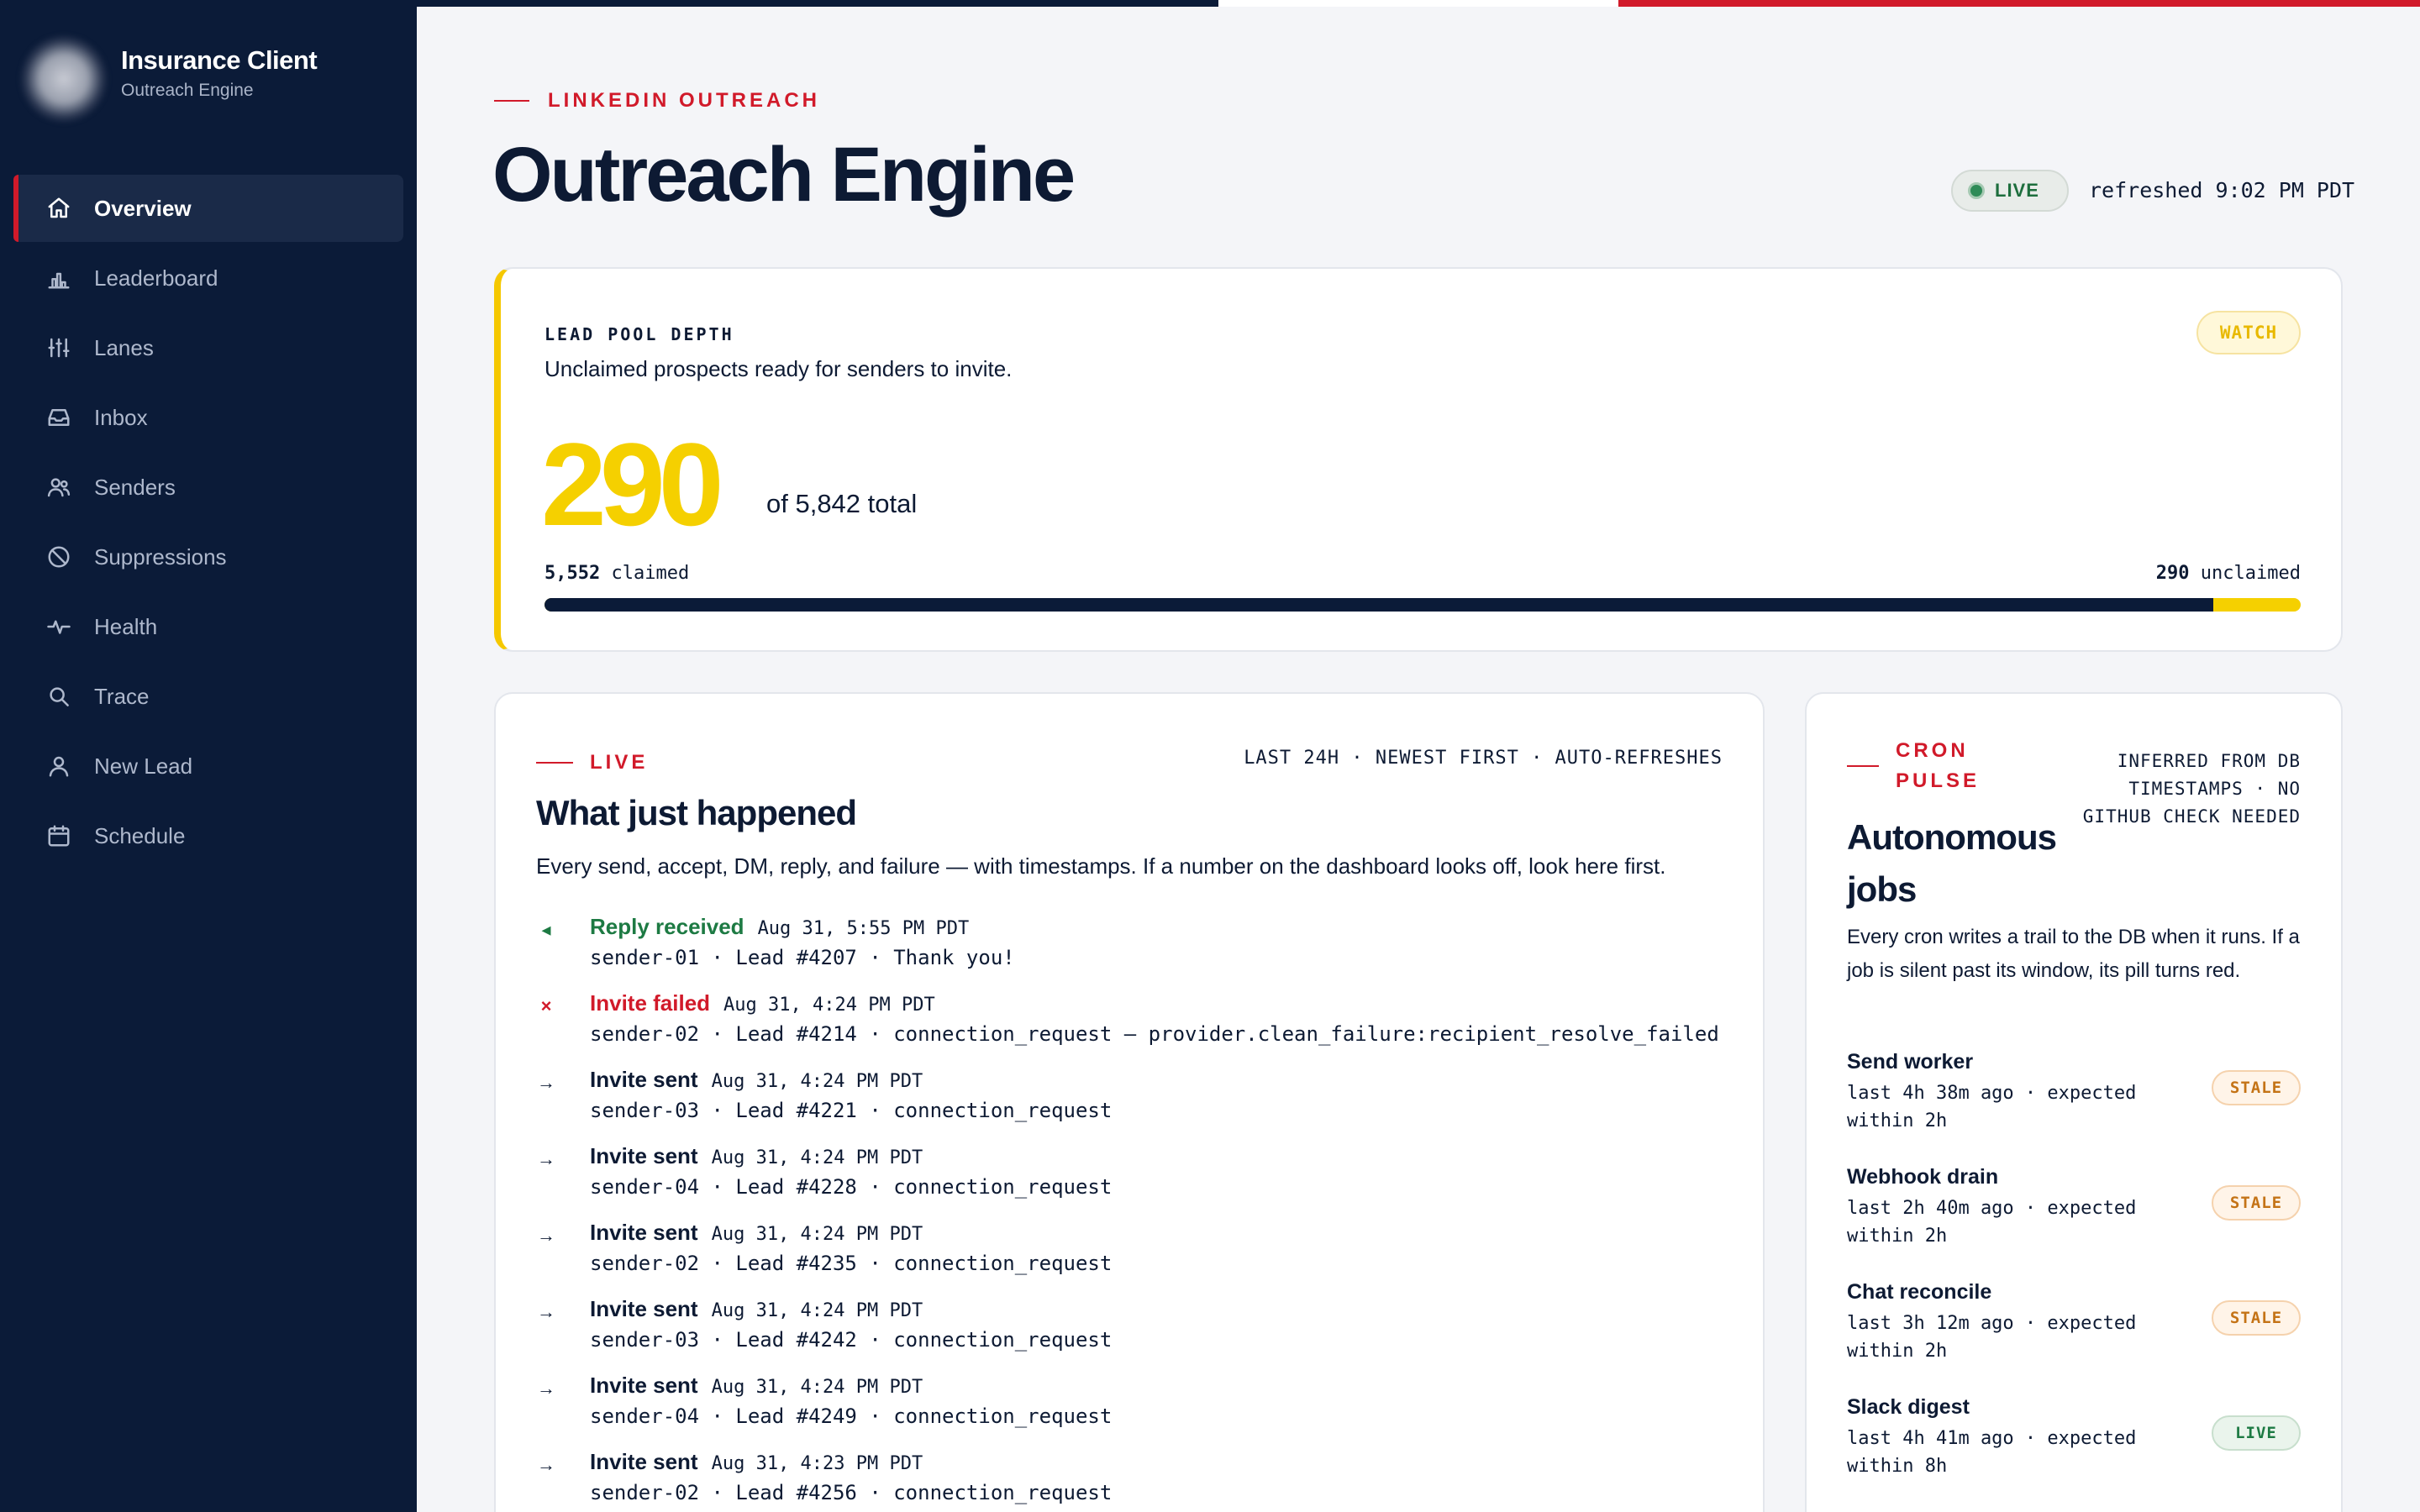 This screenshot has width=2420, height=1512. What do you see at coordinates (572, 573) in the screenshot?
I see `claimed-count: 5,552` at bounding box center [572, 573].